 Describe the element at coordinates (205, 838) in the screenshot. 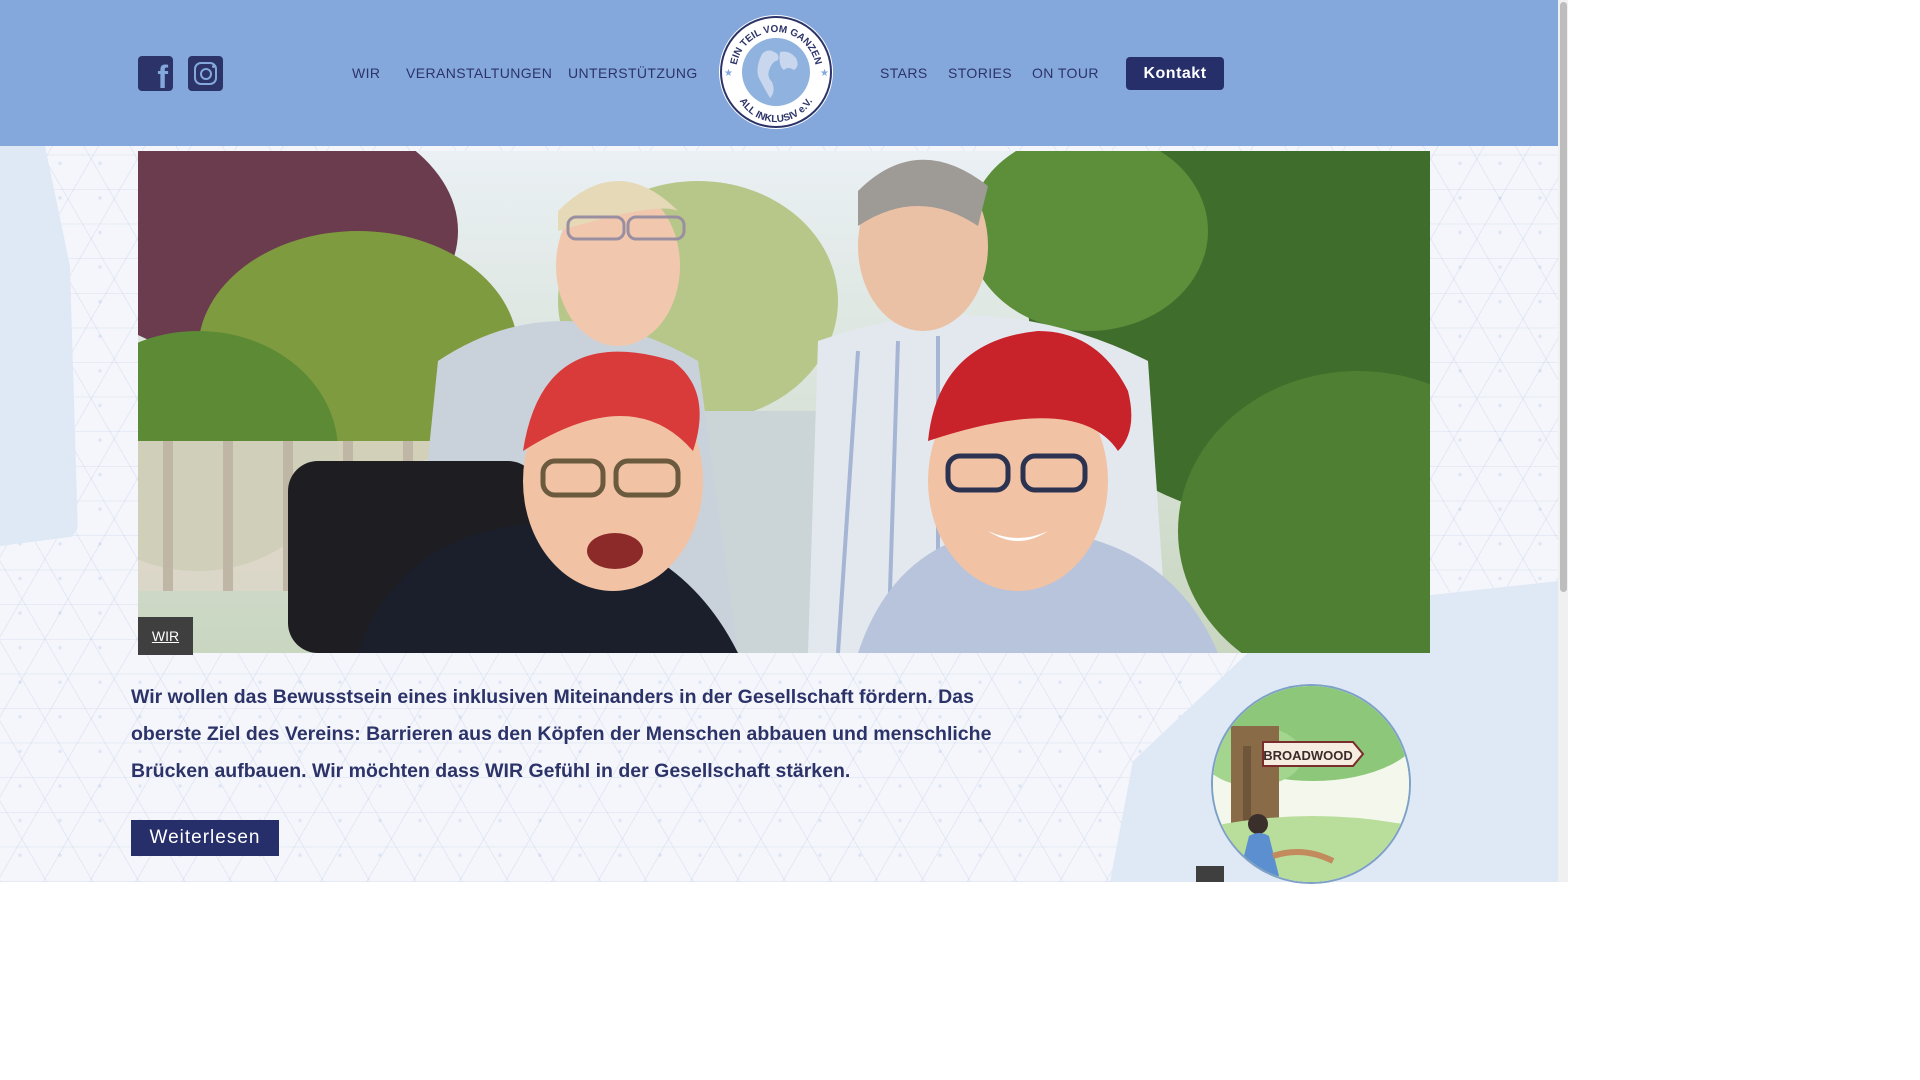

I see `read-more-button: Weiterlesen` at that location.